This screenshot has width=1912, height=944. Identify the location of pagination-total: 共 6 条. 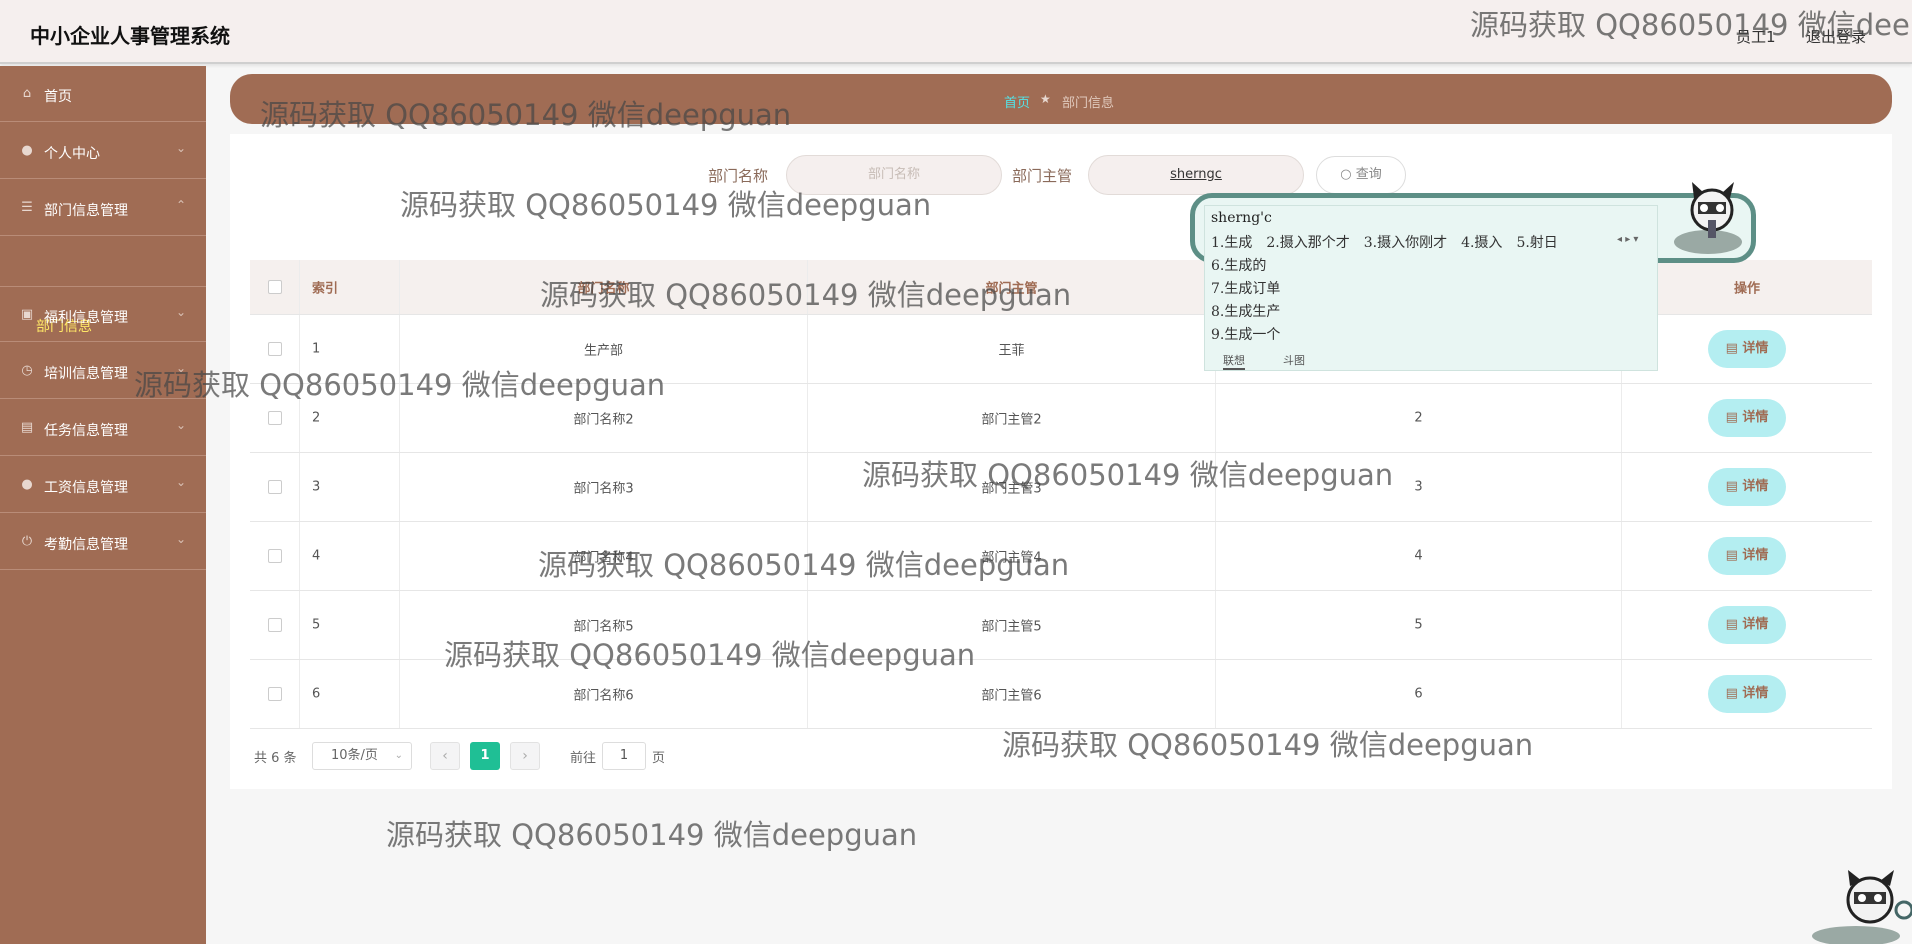
(275, 758).